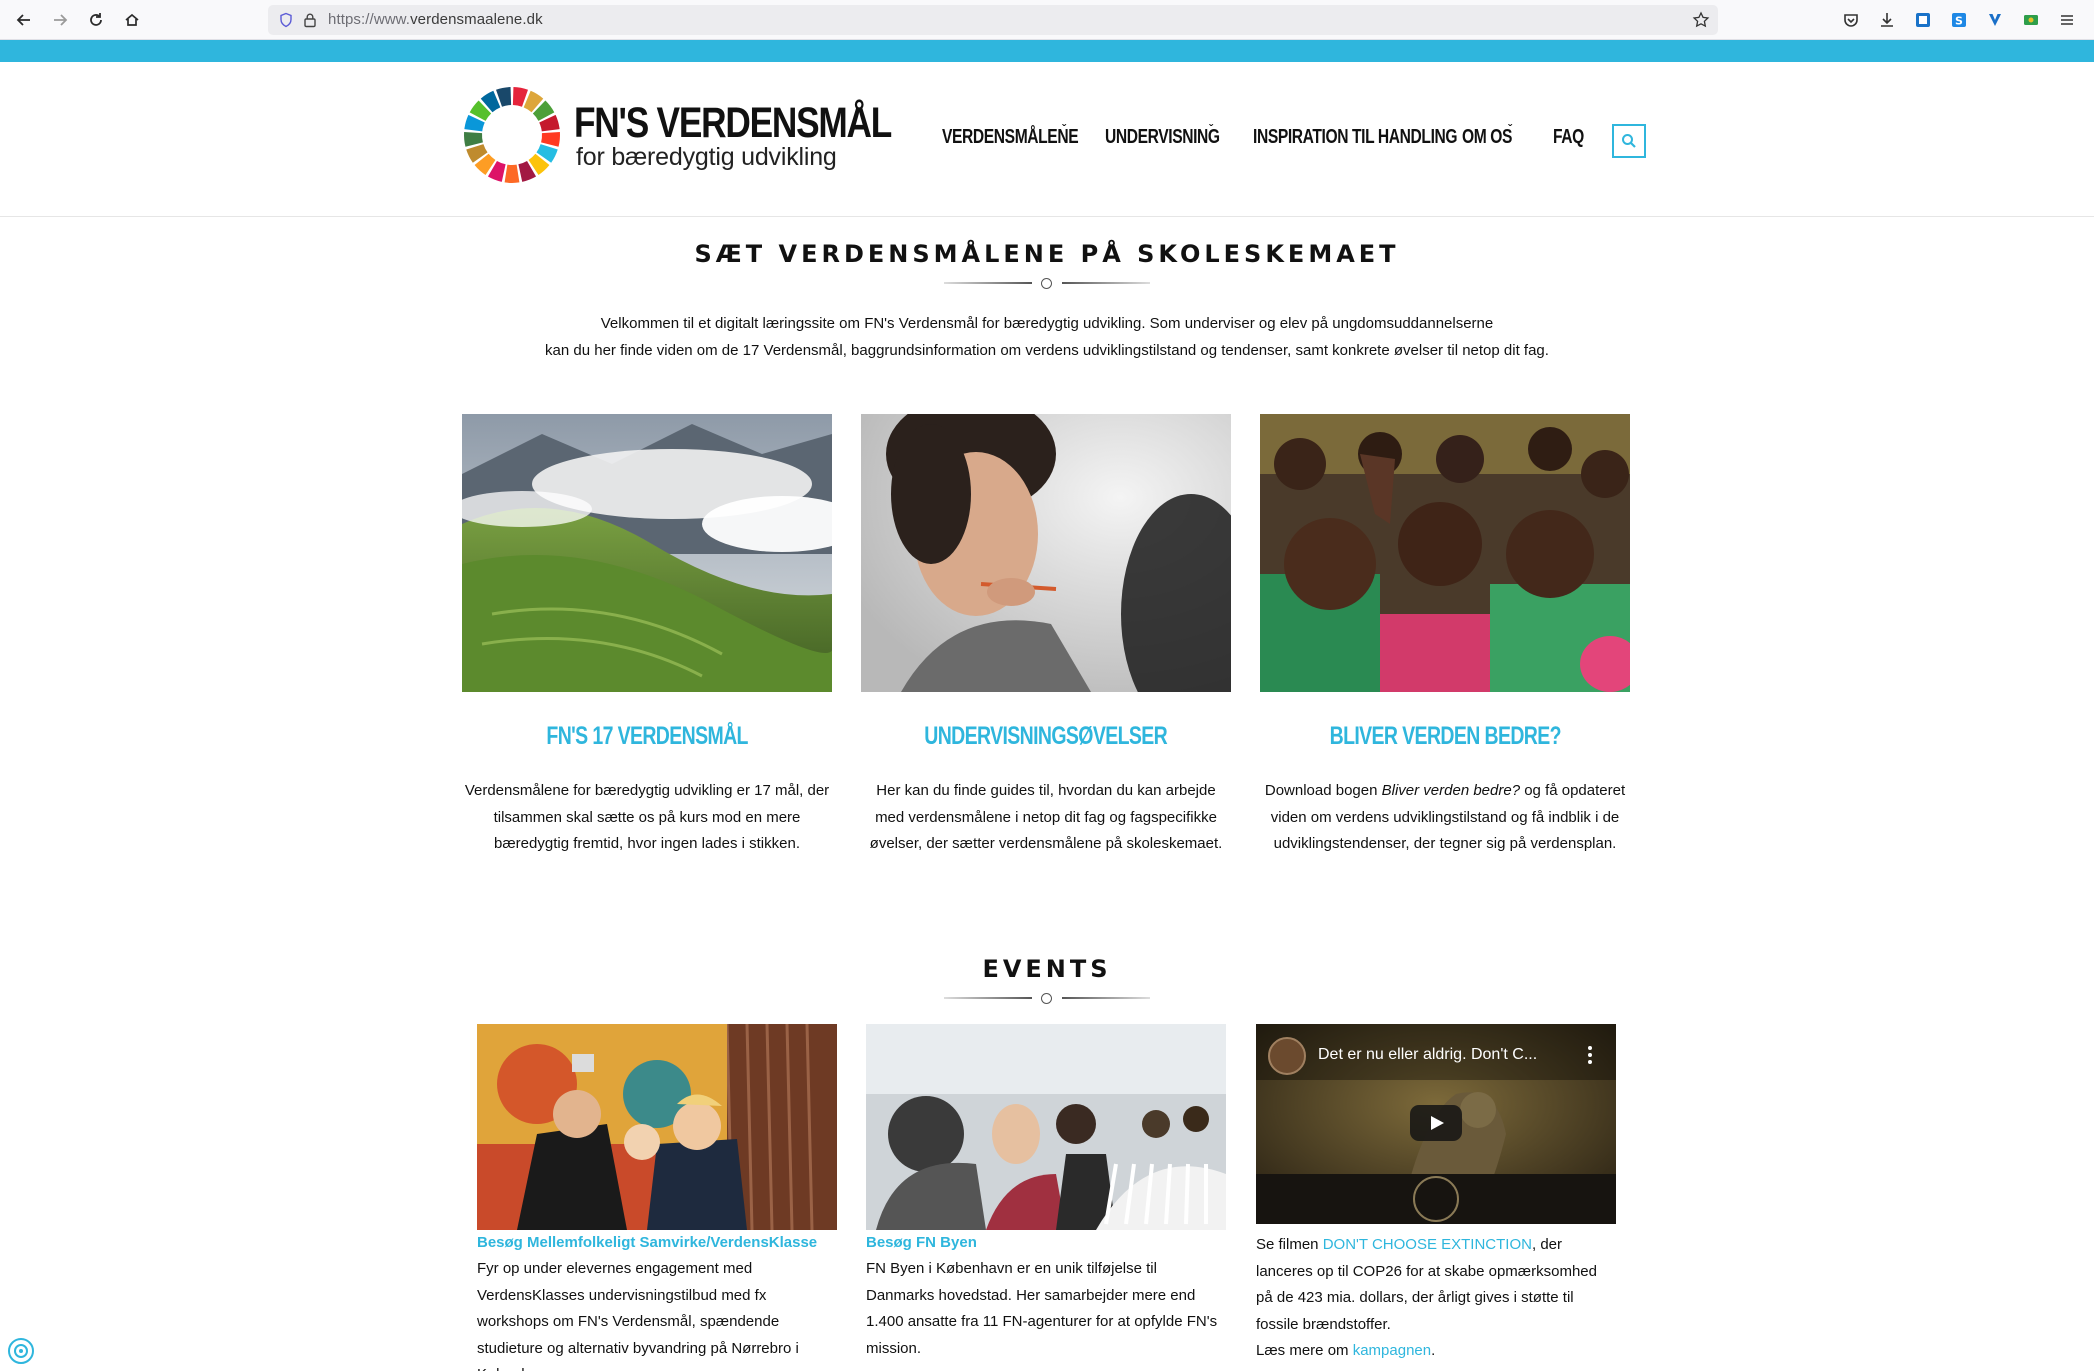 The height and width of the screenshot is (1371, 2094). I want to click on title-divider, so click(1047, 283).